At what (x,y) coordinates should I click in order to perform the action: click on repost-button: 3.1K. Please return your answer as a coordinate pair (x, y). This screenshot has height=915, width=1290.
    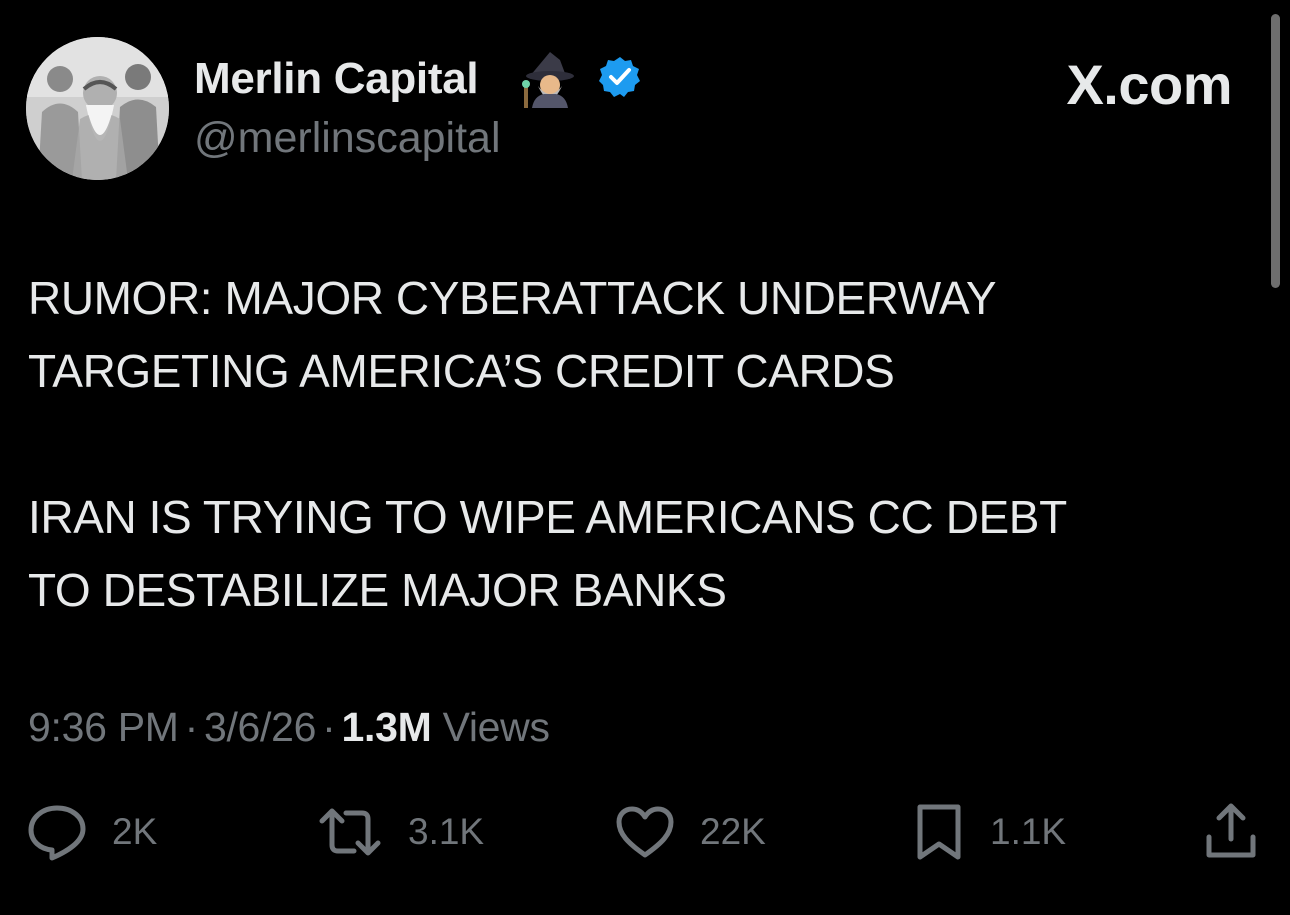
    Looking at the image, I should click on (400, 832).